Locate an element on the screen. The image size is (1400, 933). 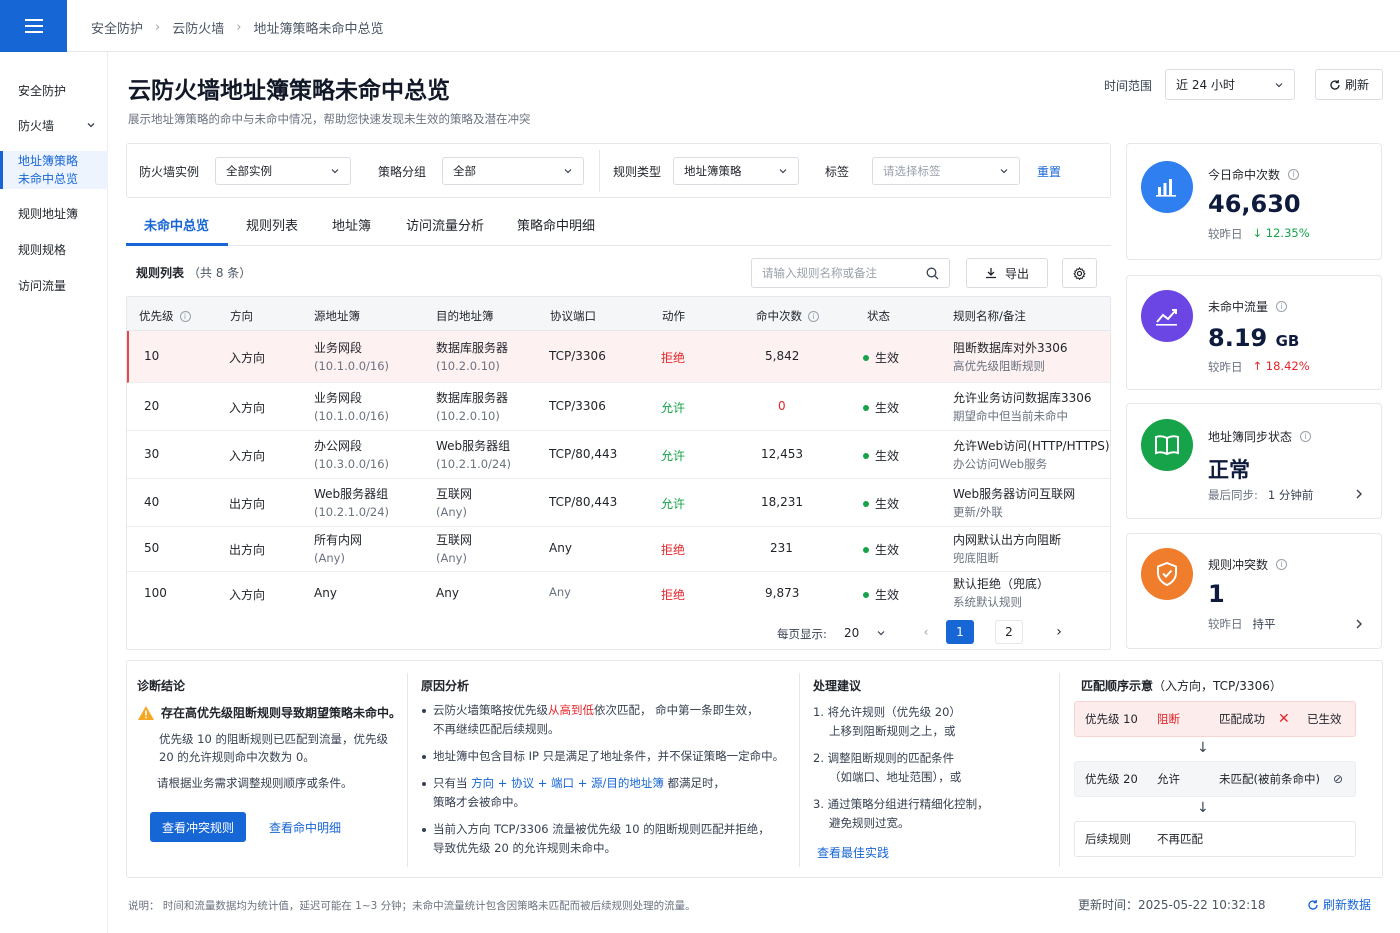
sidebar-item-rule-spec: 规则规格 is located at coordinates (54, 250).